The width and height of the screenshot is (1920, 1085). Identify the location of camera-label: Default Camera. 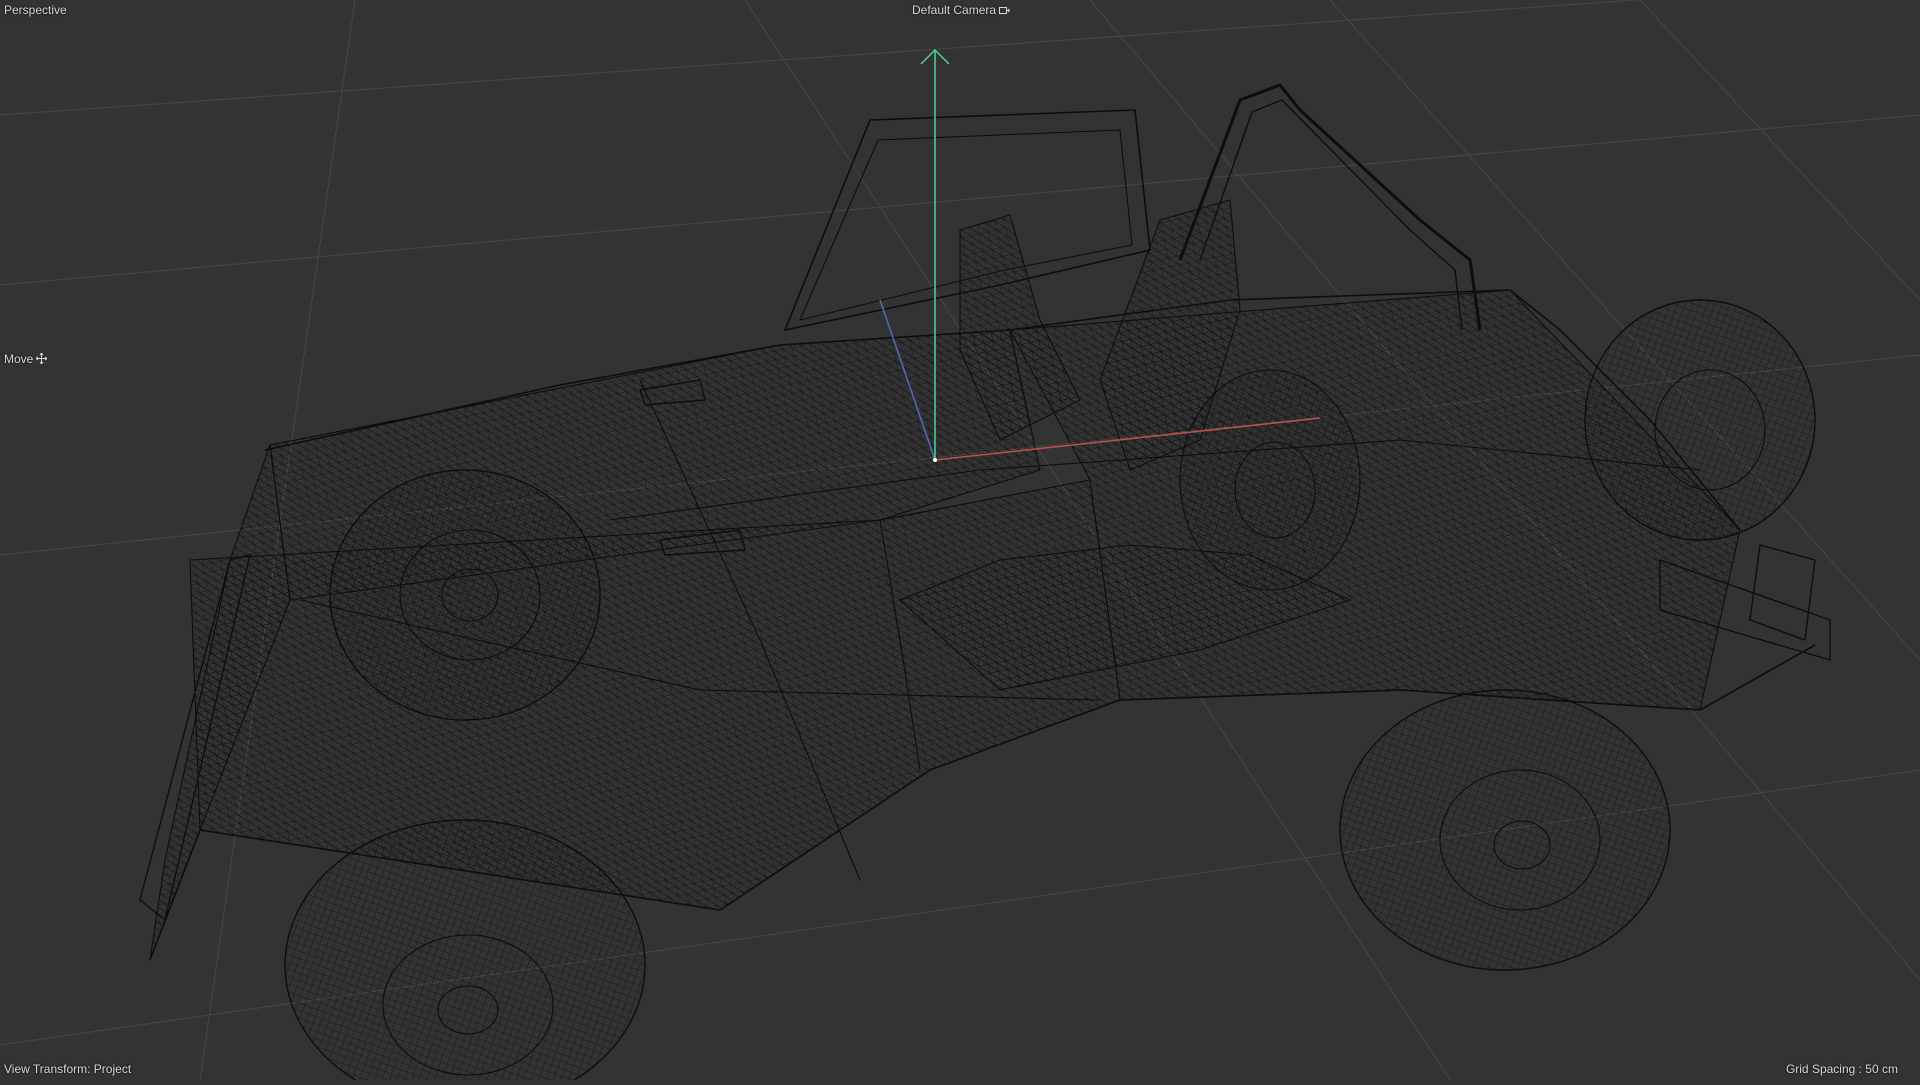
(954, 10).